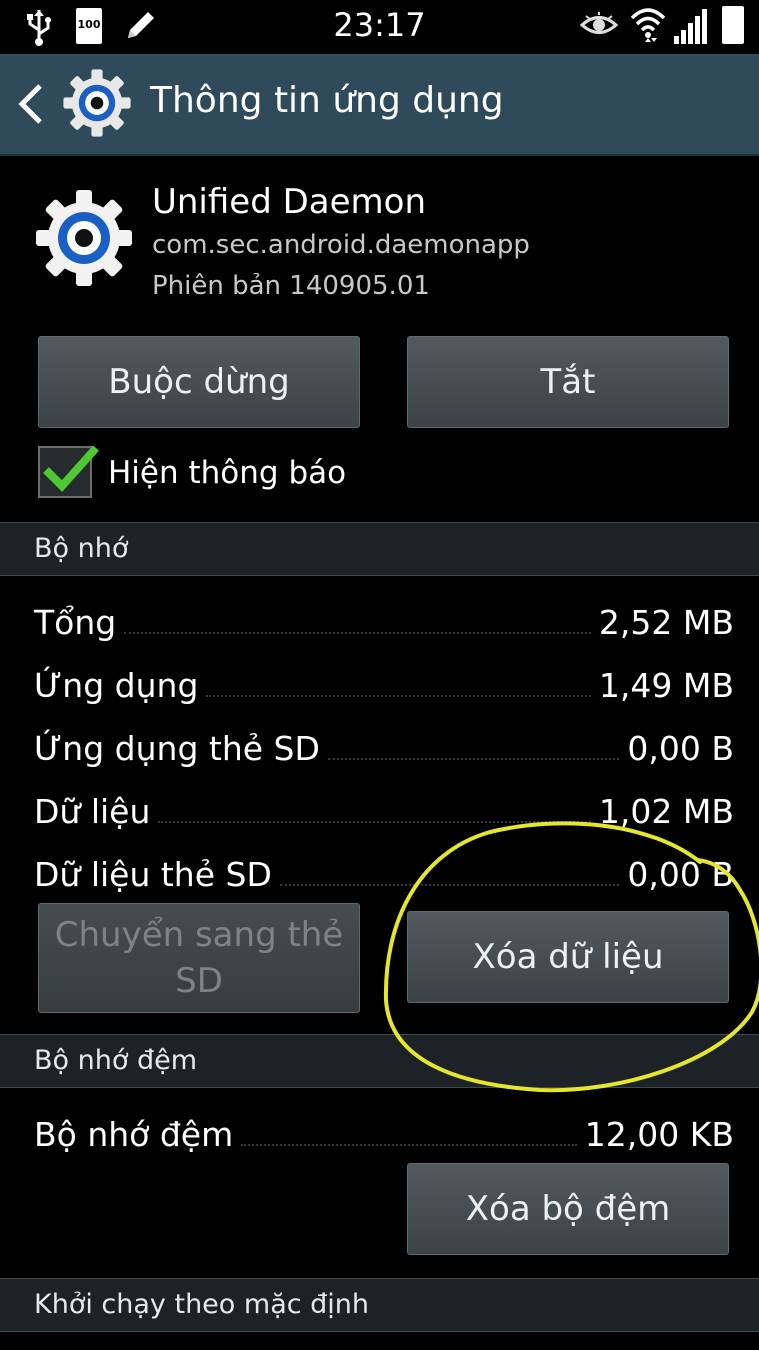 This screenshot has height=1350, width=759. I want to click on disable-button: Tắt, so click(568, 382).